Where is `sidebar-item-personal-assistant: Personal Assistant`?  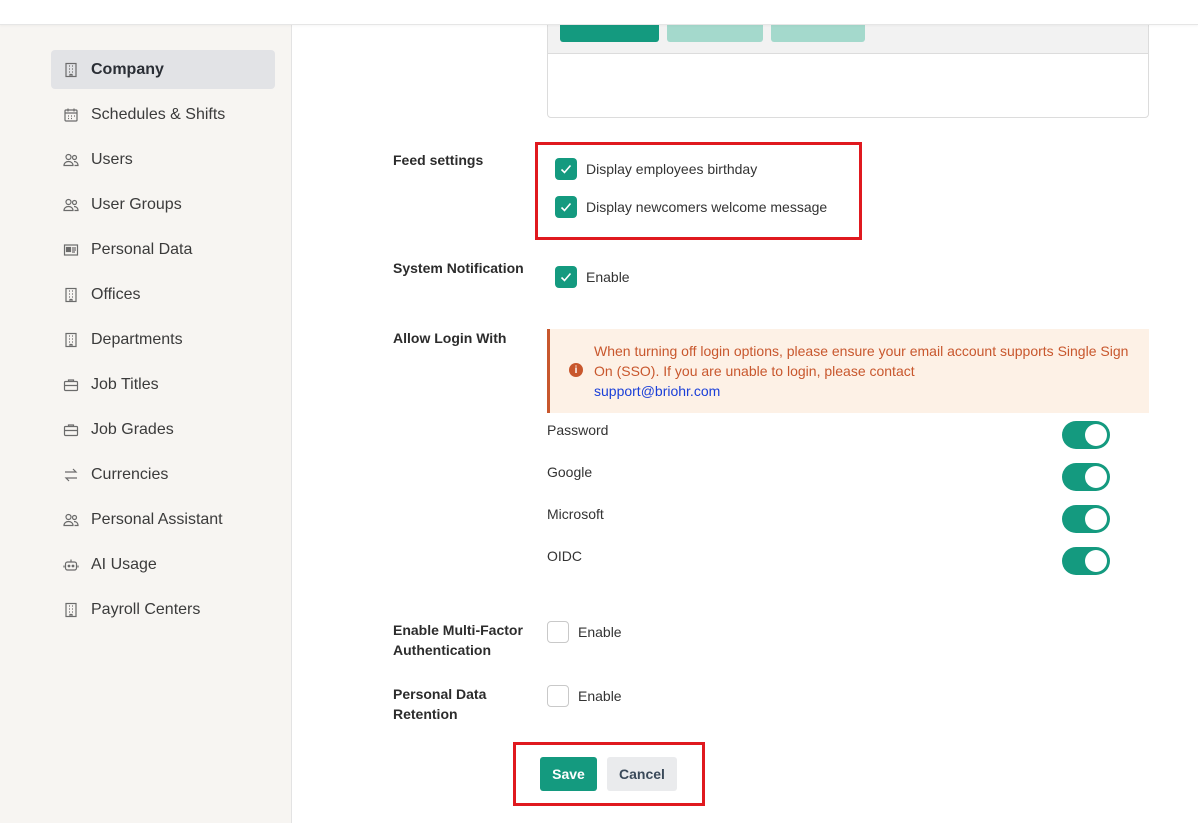 sidebar-item-personal-assistant: Personal Assistant is located at coordinates (163, 519).